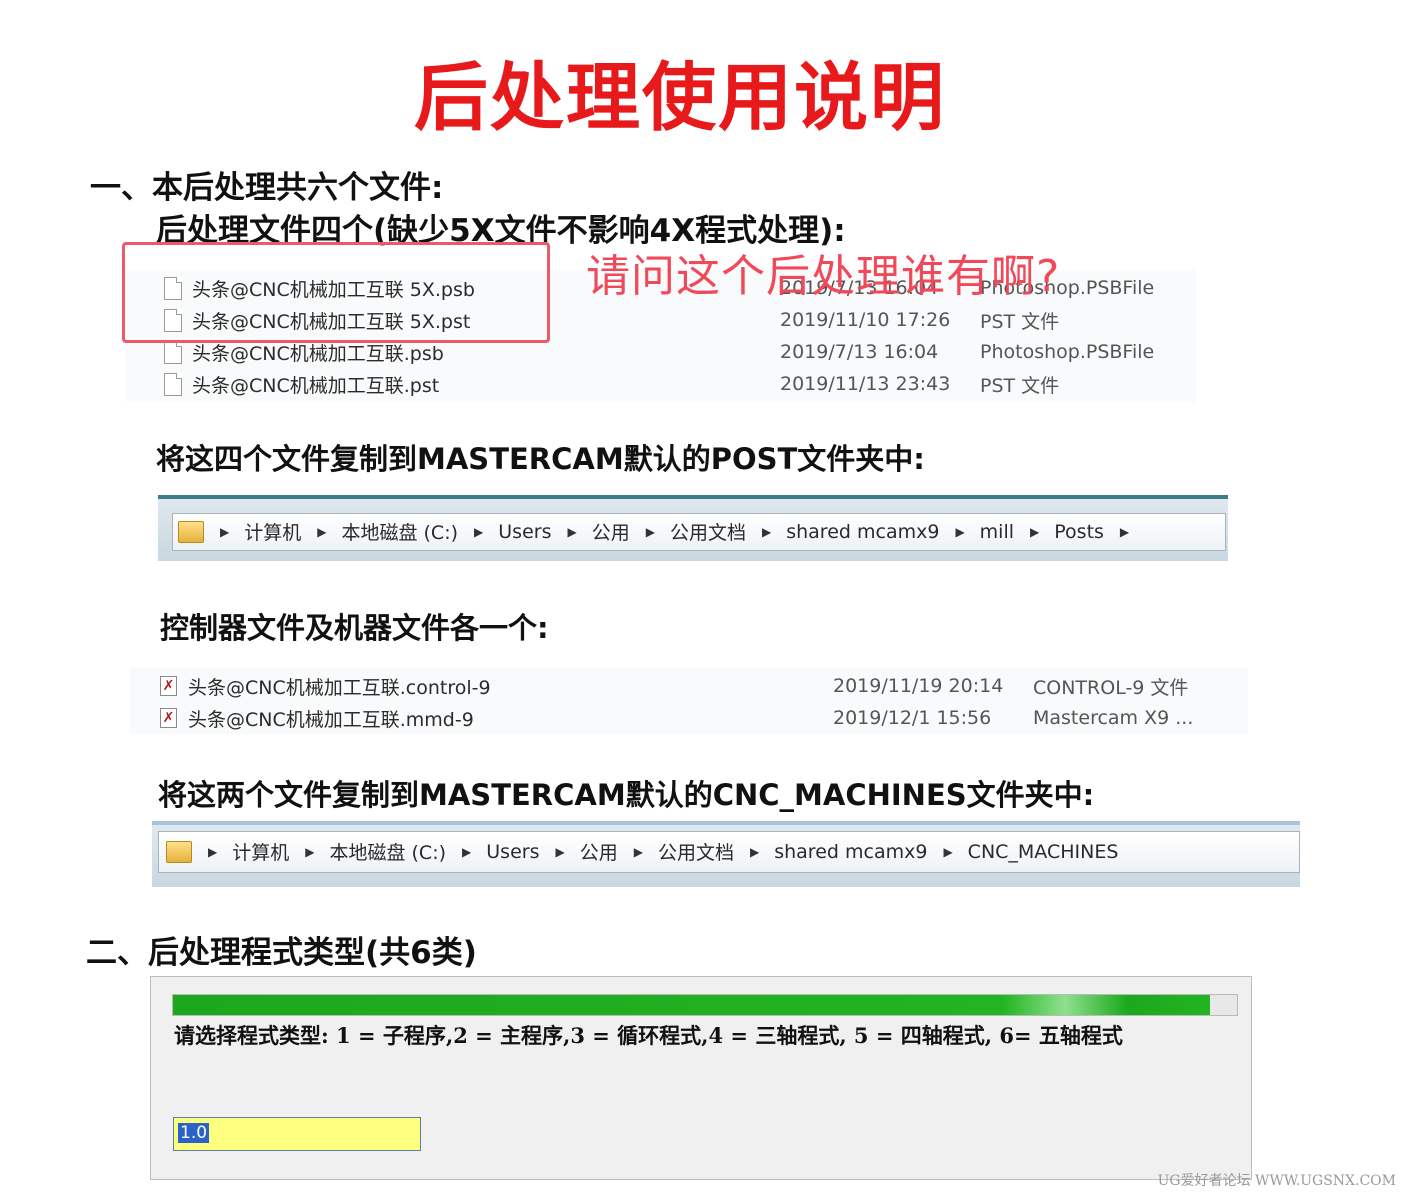 Image resolution: width=1404 pixels, height=1194 pixels. I want to click on progress-bar, so click(705, 1005).